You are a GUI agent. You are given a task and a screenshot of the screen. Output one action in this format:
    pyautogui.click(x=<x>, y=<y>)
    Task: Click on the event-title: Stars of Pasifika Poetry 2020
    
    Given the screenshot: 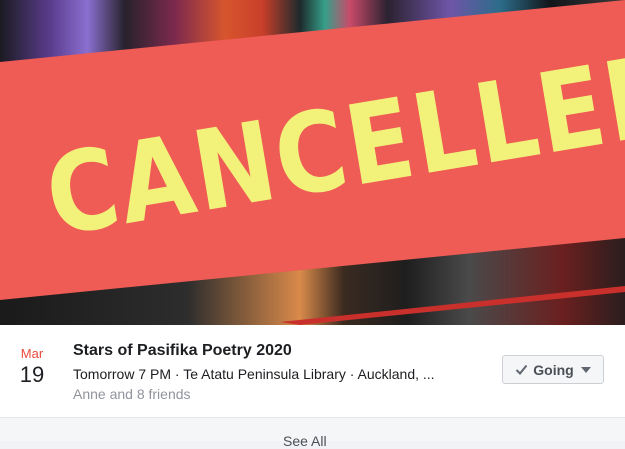 What is the action you would take?
    pyautogui.click(x=182, y=351)
    